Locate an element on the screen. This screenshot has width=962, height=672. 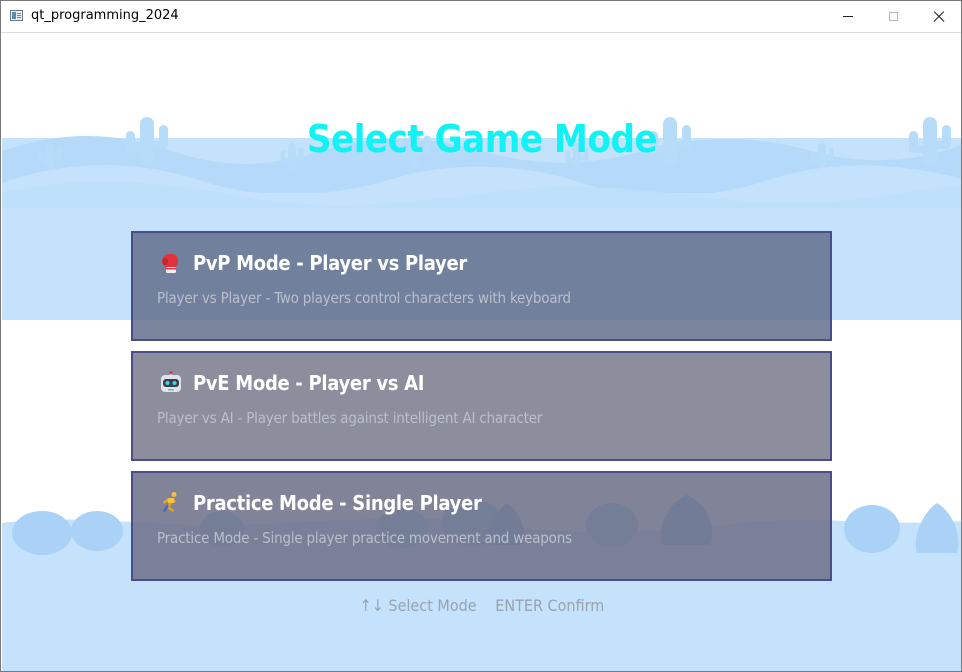
maximize-button is located at coordinates (893, 16).